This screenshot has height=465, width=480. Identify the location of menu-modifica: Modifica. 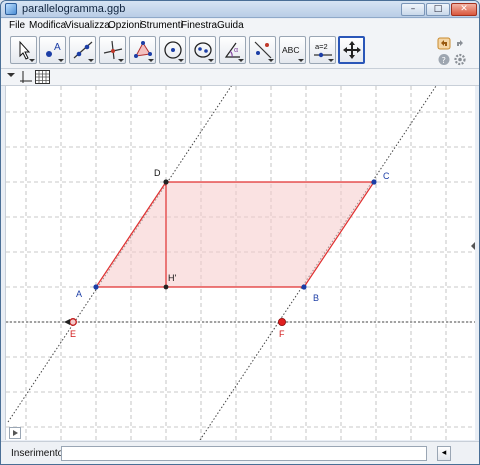
(47, 25).